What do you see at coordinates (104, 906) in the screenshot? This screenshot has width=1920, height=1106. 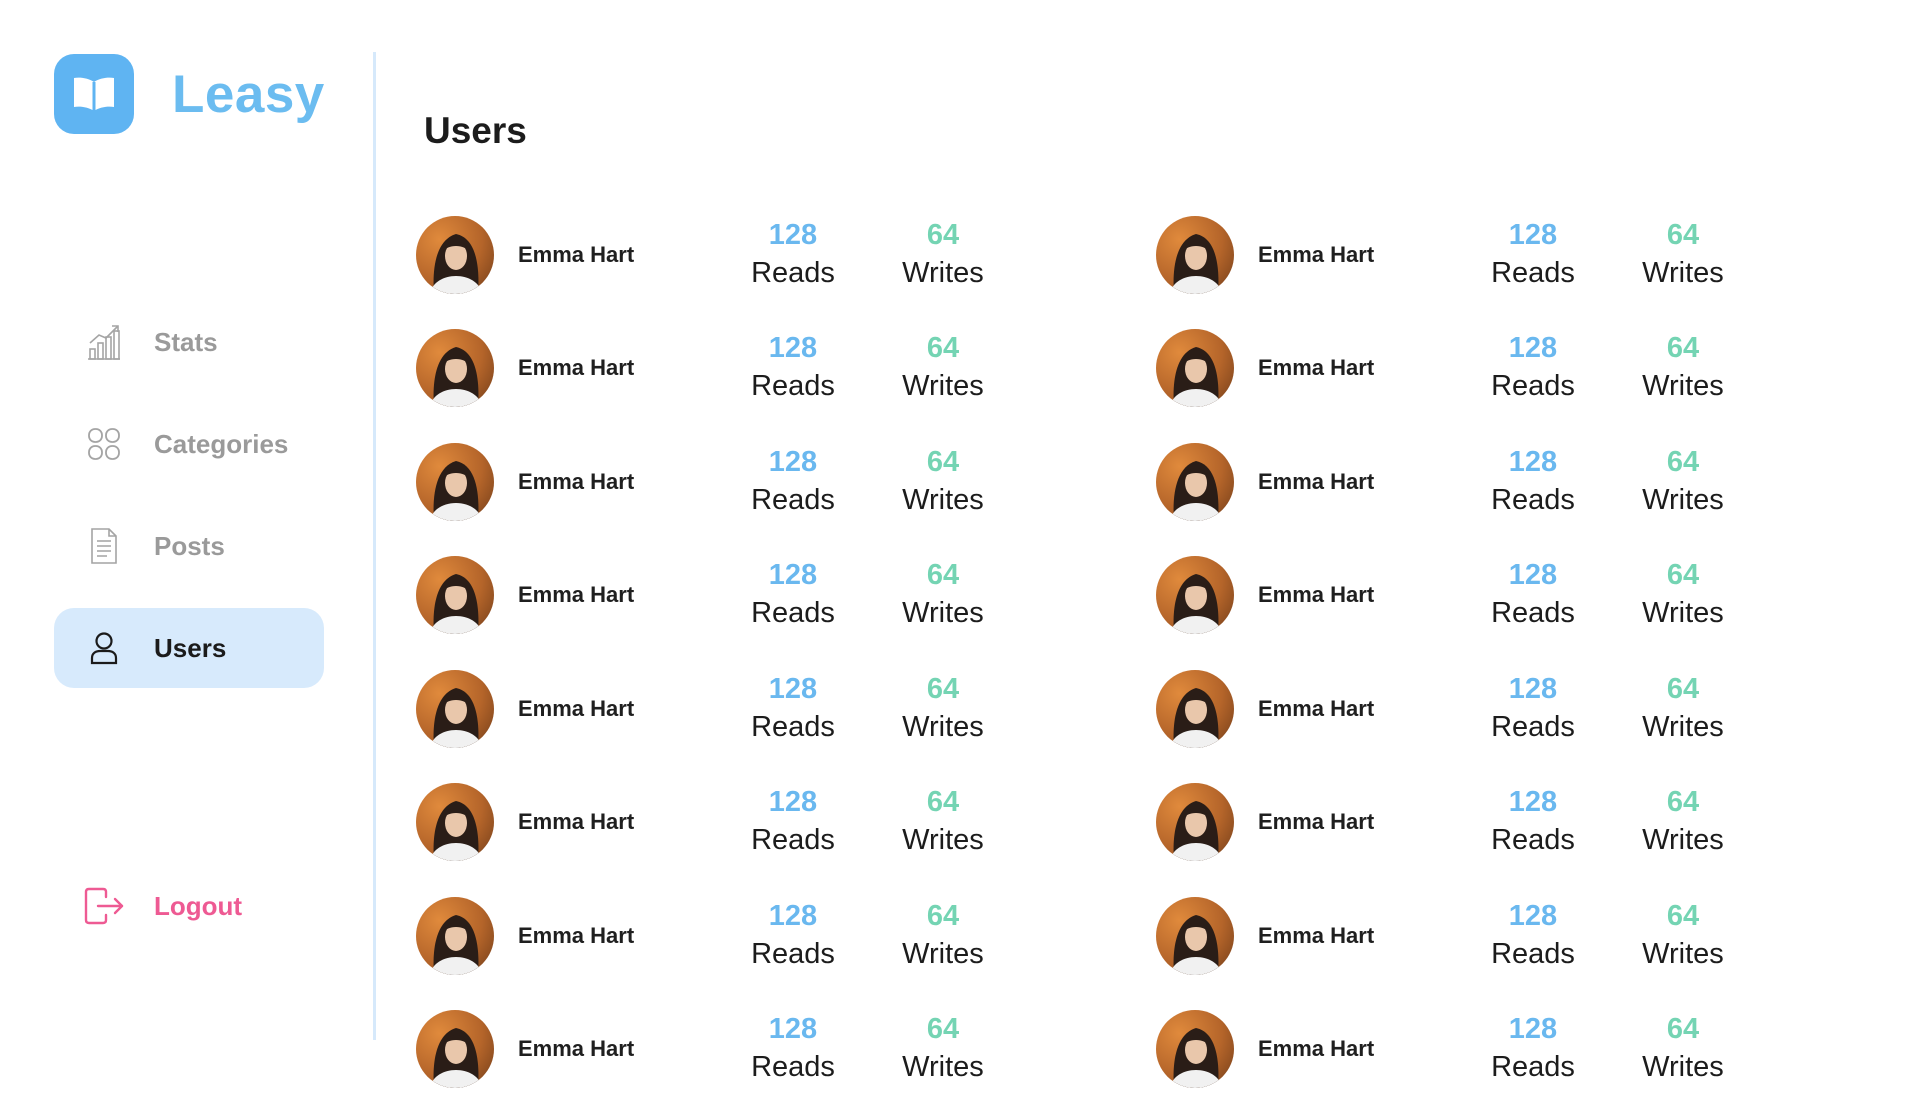 I see `logout-icon` at bounding box center [104, 906].